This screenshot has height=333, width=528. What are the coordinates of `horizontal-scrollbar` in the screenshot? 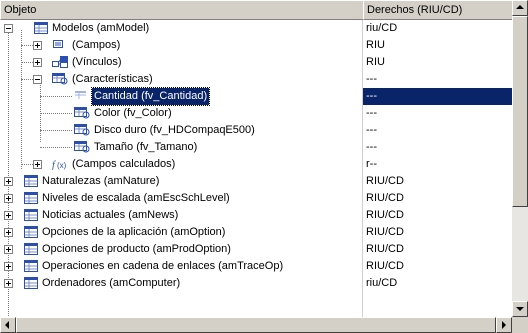 It's located at (256, 325).